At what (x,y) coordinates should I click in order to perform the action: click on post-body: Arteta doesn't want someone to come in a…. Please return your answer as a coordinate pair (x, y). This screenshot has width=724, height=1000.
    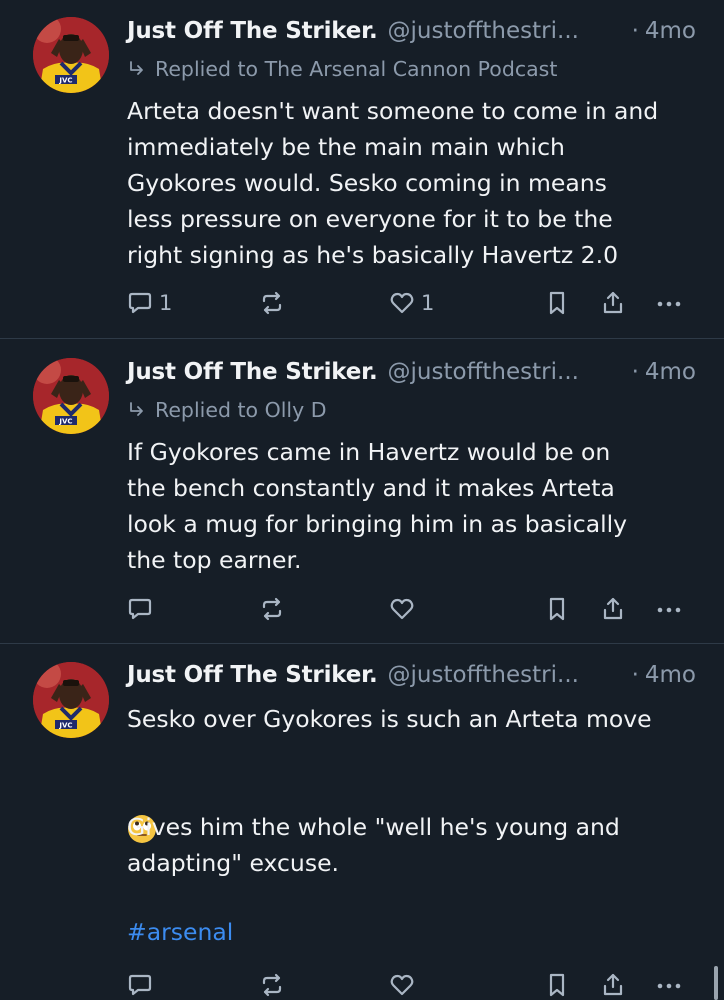
    Looking at the image, I should click on (393, 183).